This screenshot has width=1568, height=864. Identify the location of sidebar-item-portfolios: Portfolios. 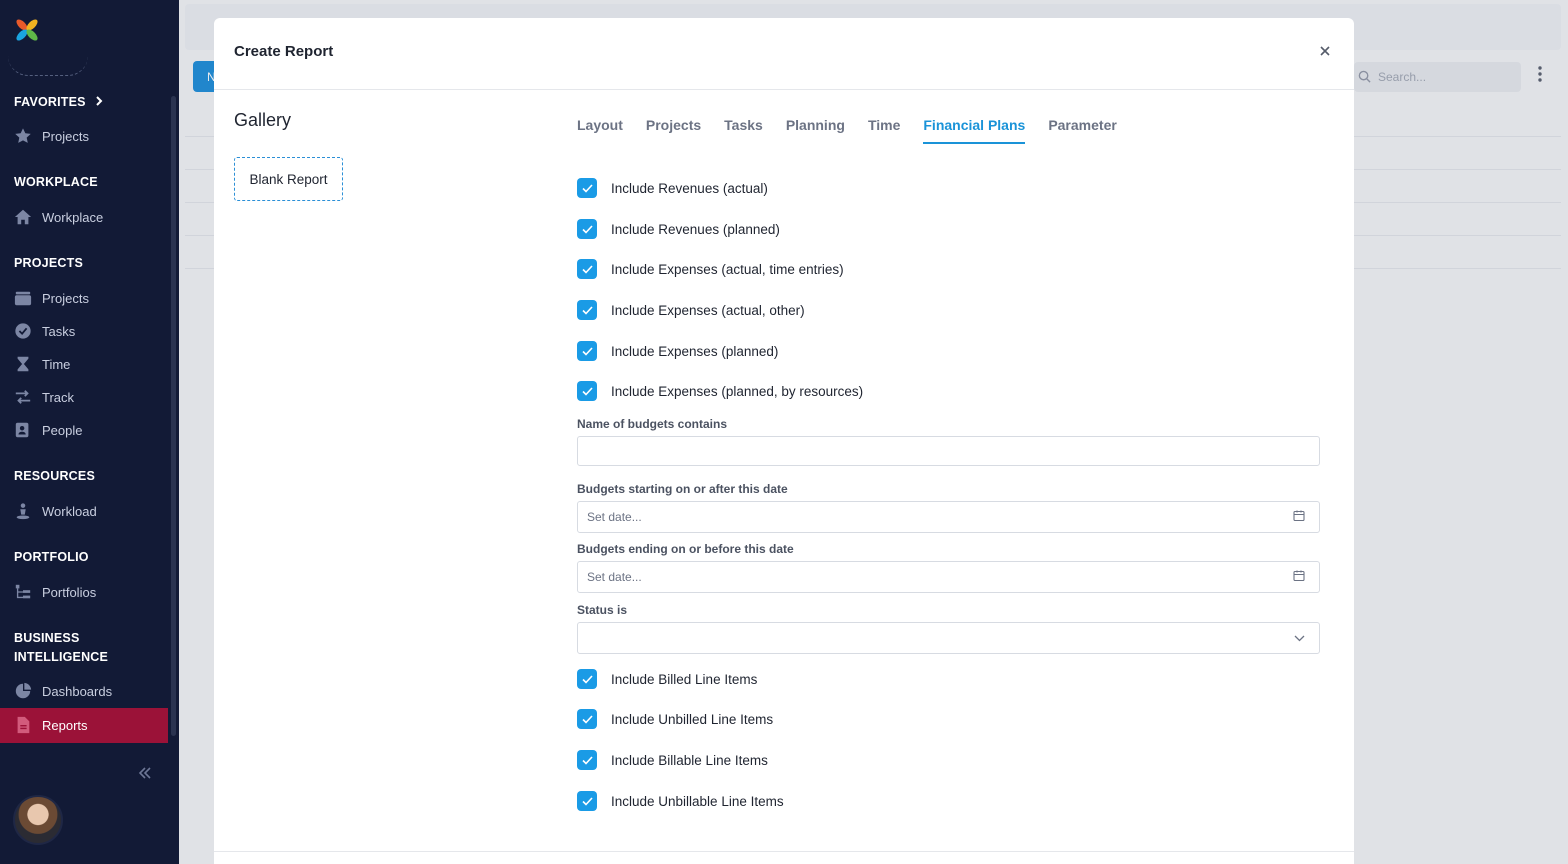
(55, 592).